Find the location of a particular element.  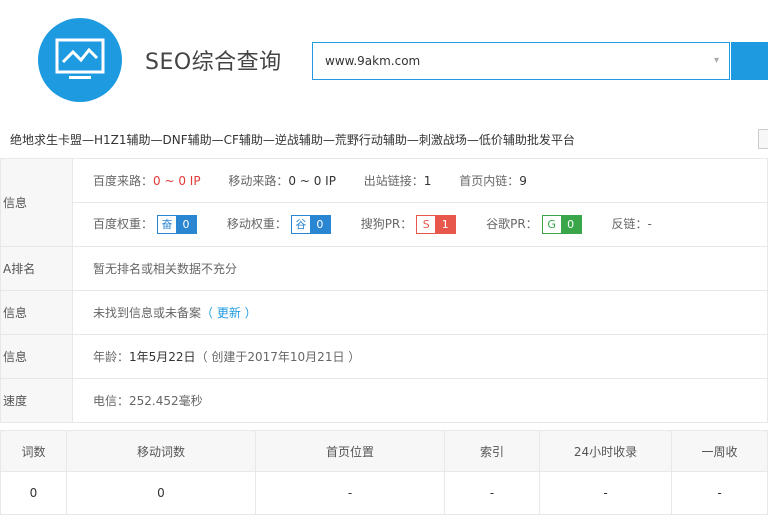

mobile-icon: 谷 is located at coordinates (300, 224).